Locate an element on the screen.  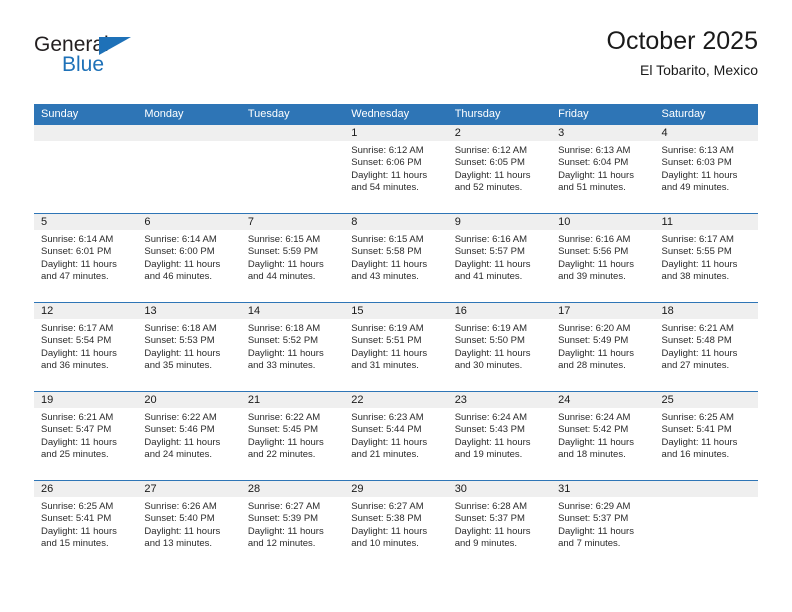
sunrise-text: Sunrise: 6:21 AM is located at coordinates (77, 417).